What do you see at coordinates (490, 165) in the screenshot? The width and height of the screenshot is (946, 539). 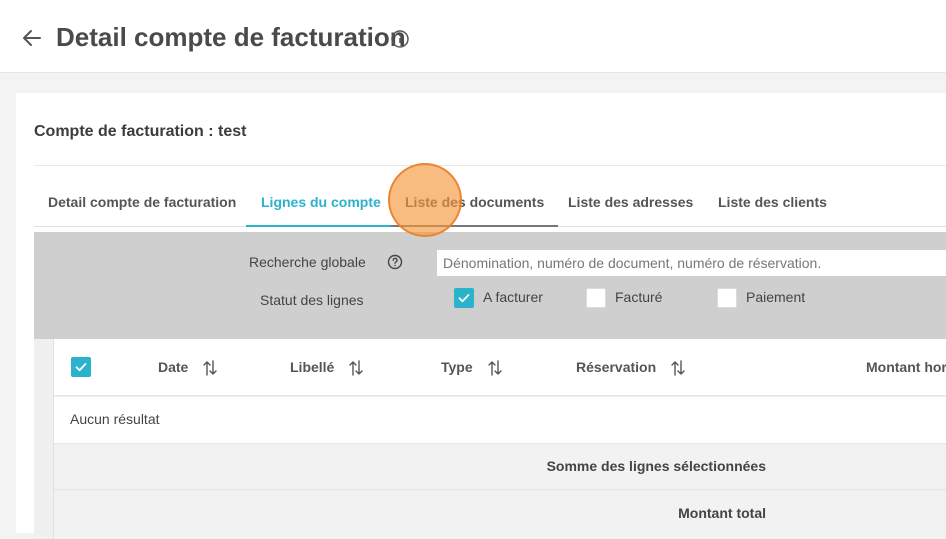 I see `divider` at bounding box center [490, 165].